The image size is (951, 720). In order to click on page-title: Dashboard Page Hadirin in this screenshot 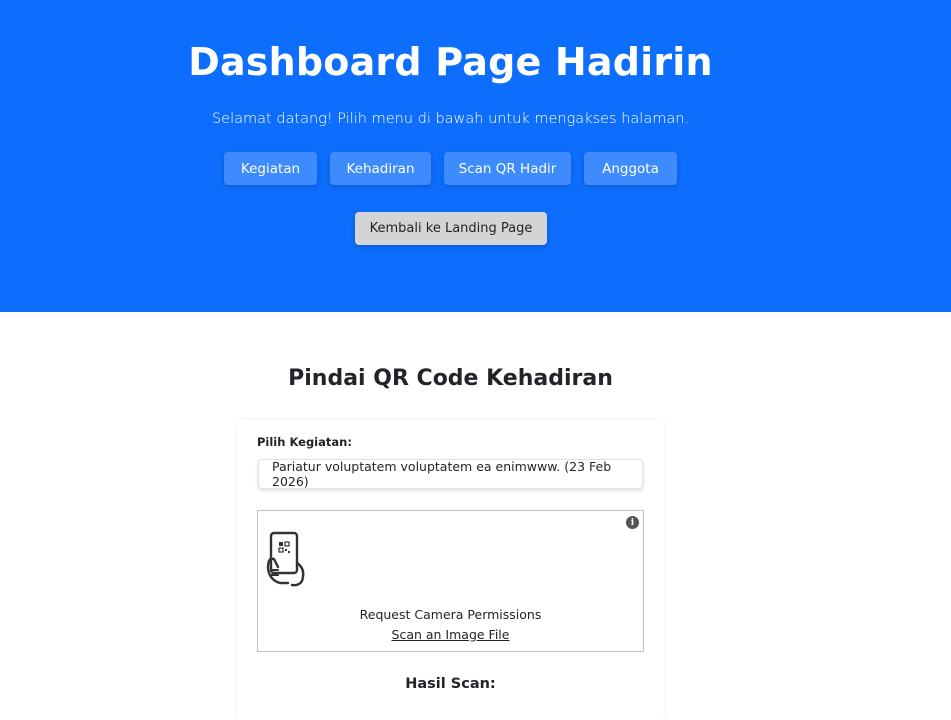, I will do `click(450, 62)`.